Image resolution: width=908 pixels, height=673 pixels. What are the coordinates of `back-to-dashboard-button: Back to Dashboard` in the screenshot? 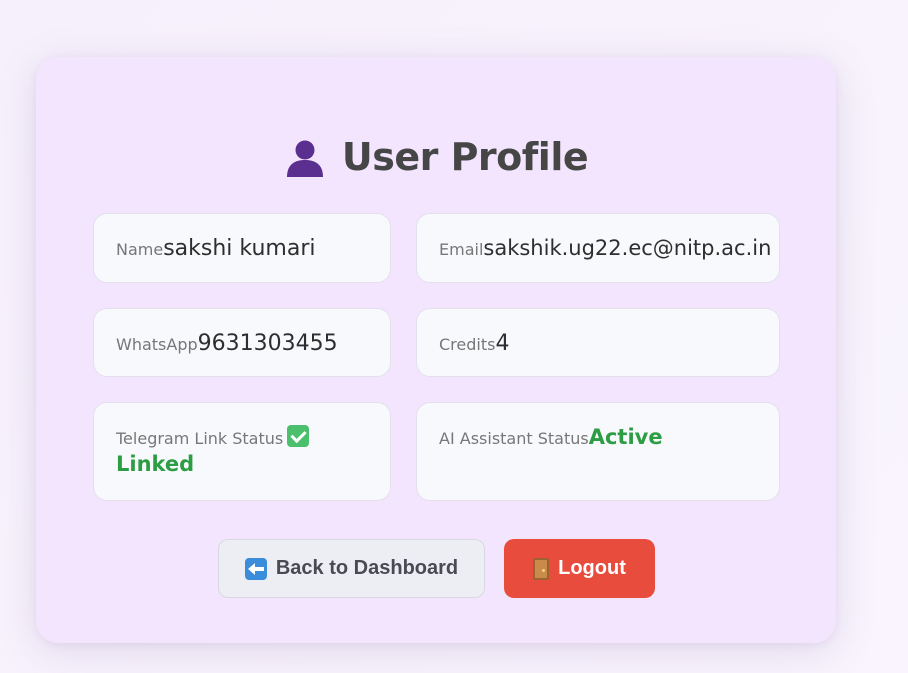 It's located at (351, 568).